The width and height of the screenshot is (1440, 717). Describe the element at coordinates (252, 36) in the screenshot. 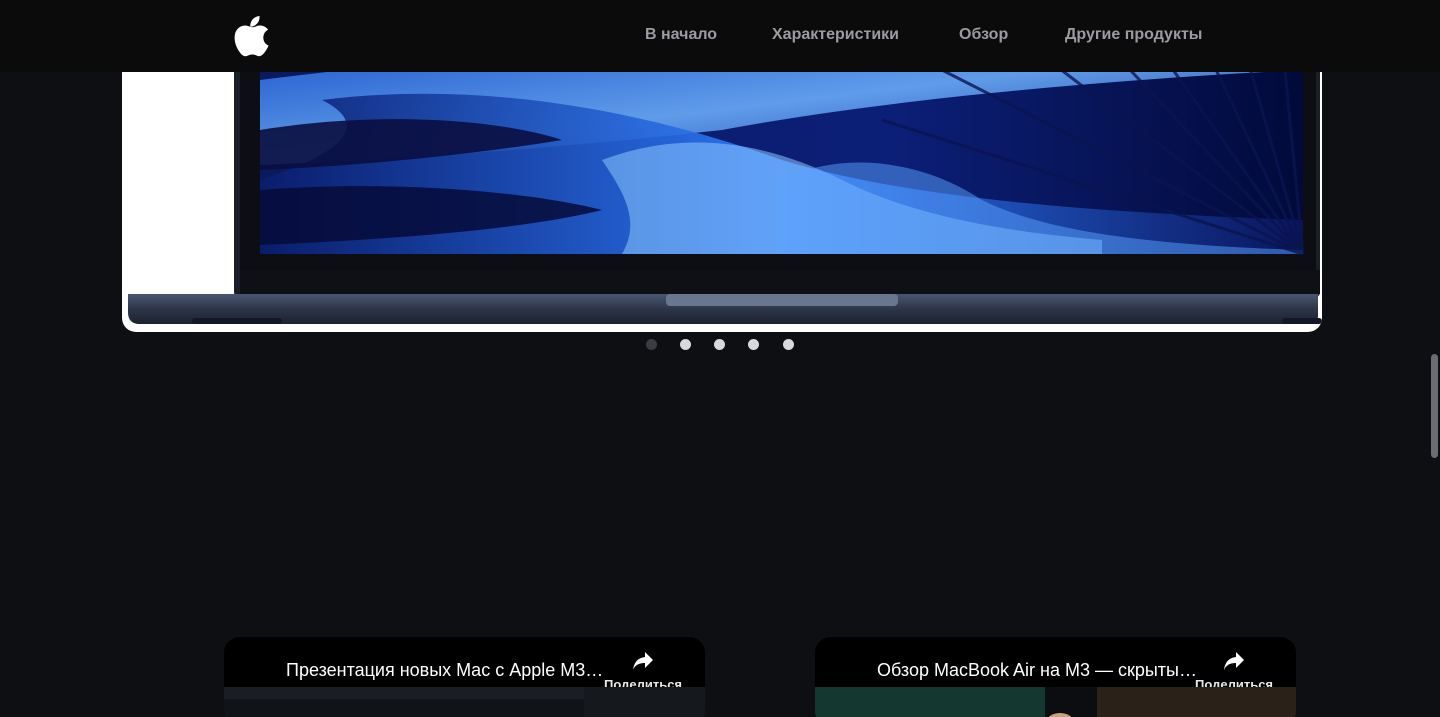

I see `apple-logo-icon` at that location.